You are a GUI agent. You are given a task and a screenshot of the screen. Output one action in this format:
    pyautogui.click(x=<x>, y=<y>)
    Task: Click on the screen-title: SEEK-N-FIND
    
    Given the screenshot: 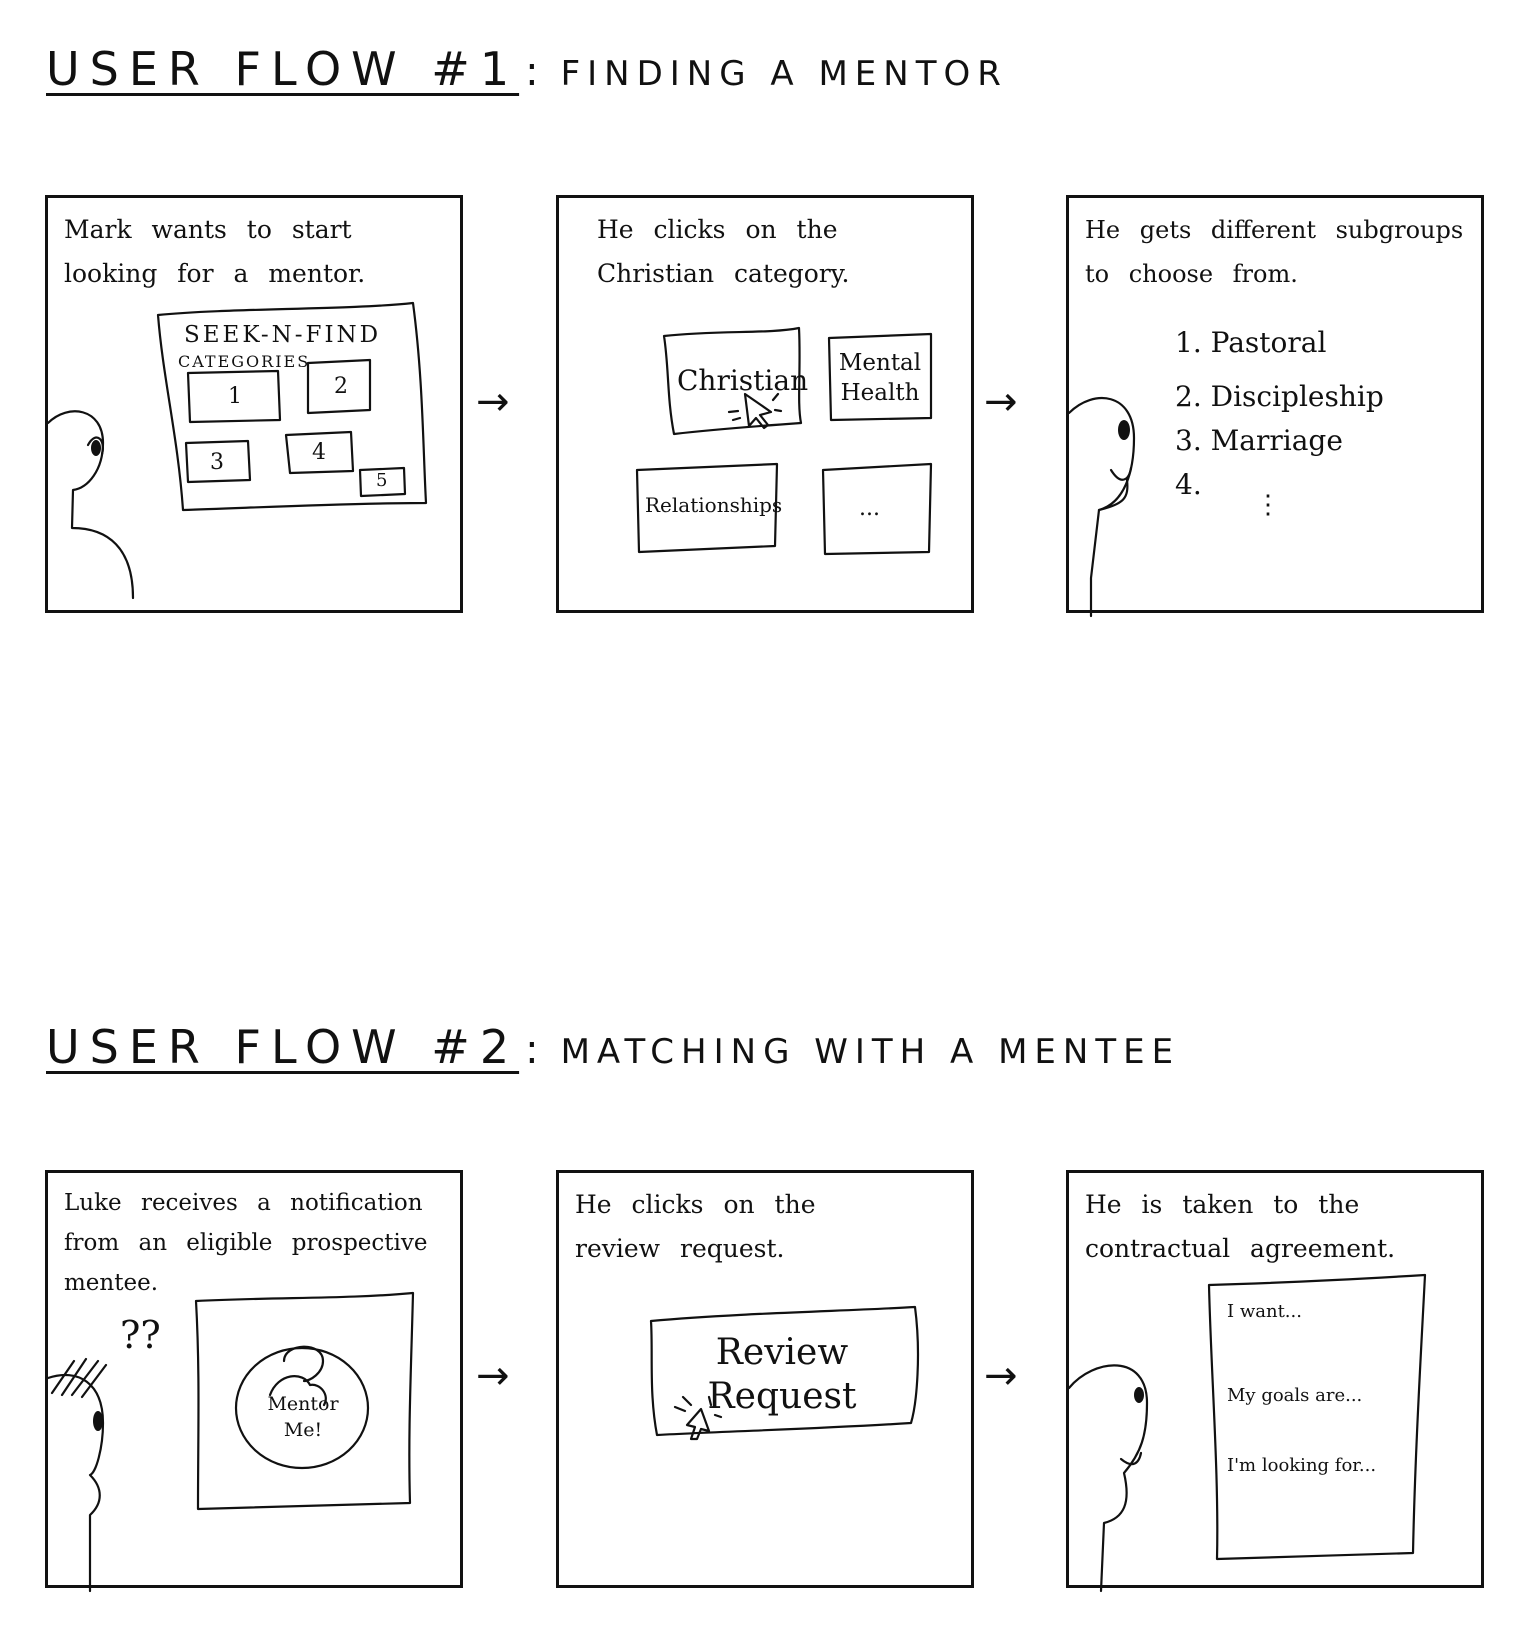 What is the action you would take?
    pyautogui.click(x=283, y=335)
    